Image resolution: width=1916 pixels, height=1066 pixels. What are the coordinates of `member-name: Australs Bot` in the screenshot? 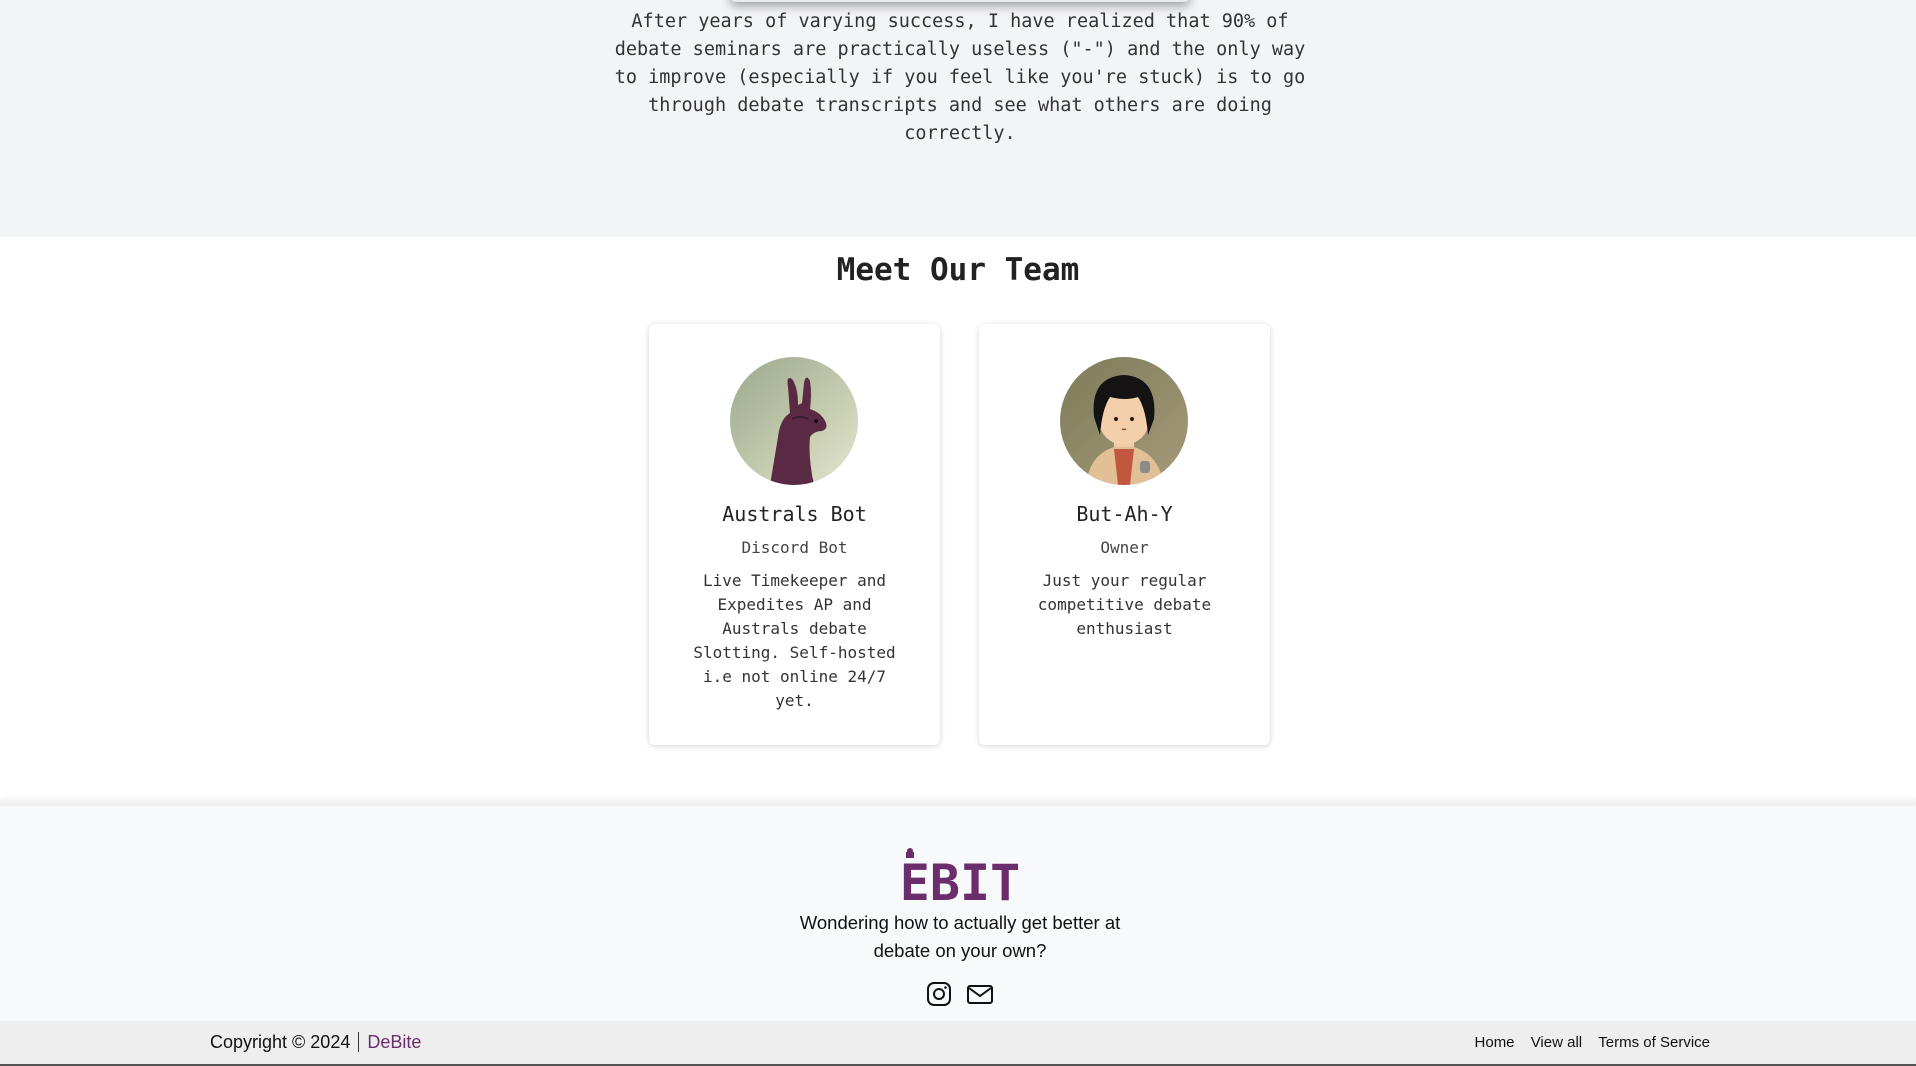 It's located at (794, 514).